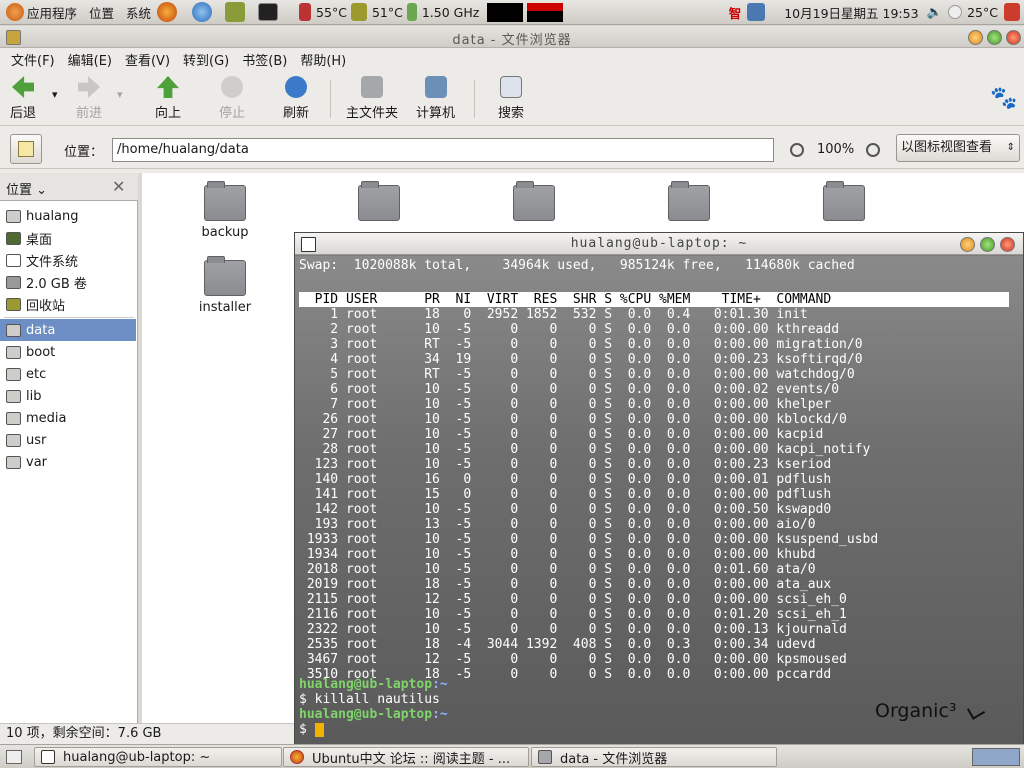 Image resolution: width=1024 pixels, height=768 pixels. I want to click on toolbar: 后退 ▾ 前进 ▾ 向上 停止 刷新 主文件夹 计算机 搜索 🐾, so click(512, 99).